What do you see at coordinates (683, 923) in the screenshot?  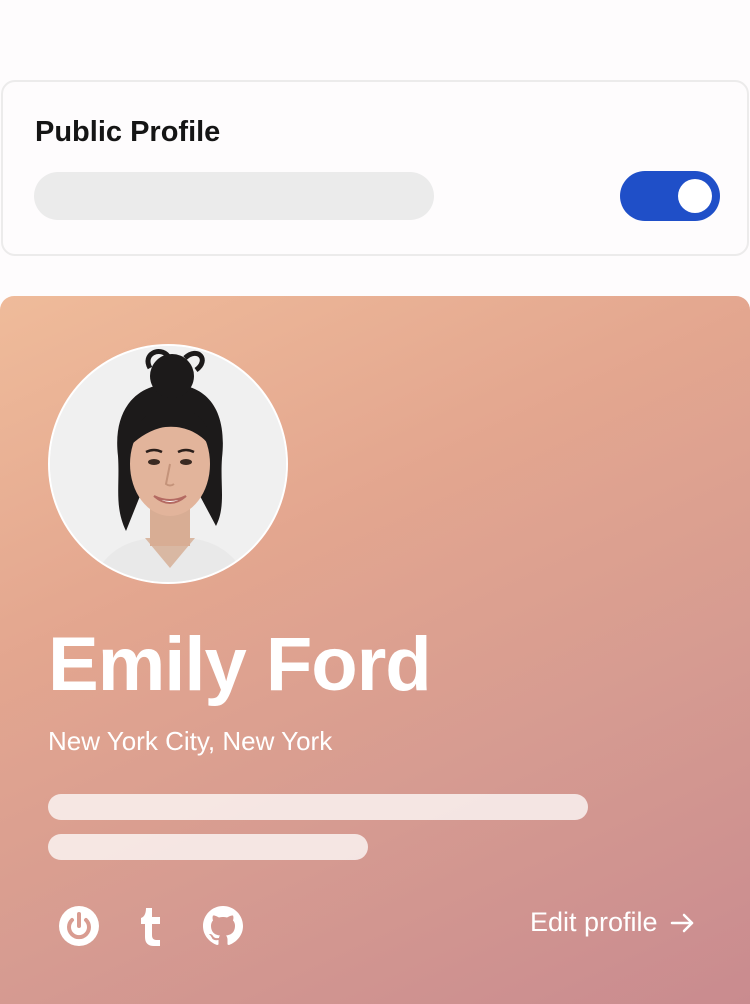 I see `arrow-right-icon` at bounding box center [683, 923].